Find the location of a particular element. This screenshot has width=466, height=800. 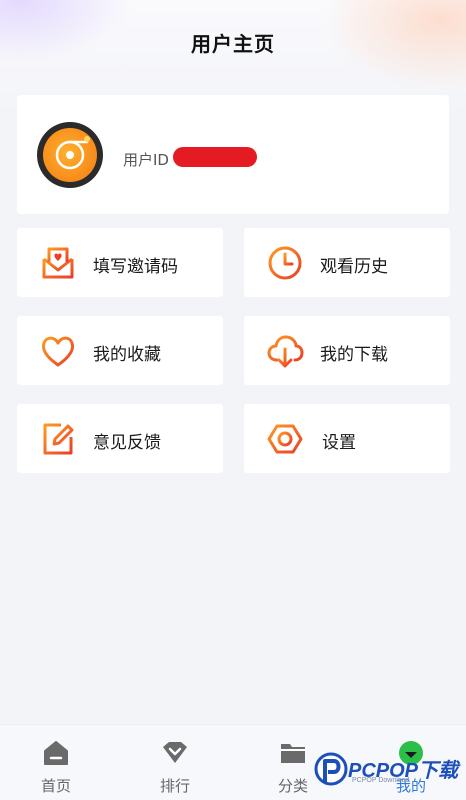

watch-history-button: 观看历史 is located at coordinates (347, 262).